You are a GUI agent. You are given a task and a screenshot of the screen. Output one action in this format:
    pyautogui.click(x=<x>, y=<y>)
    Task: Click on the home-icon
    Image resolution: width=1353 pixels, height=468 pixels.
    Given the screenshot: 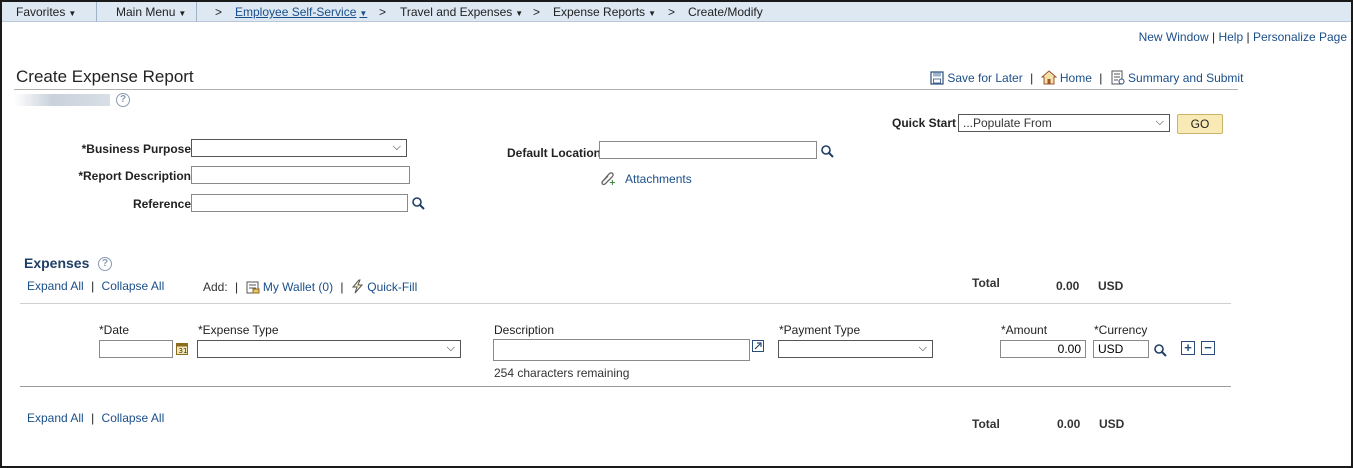 What is the action you would take?
    pyautogui.click(x=1048, y=77)
    